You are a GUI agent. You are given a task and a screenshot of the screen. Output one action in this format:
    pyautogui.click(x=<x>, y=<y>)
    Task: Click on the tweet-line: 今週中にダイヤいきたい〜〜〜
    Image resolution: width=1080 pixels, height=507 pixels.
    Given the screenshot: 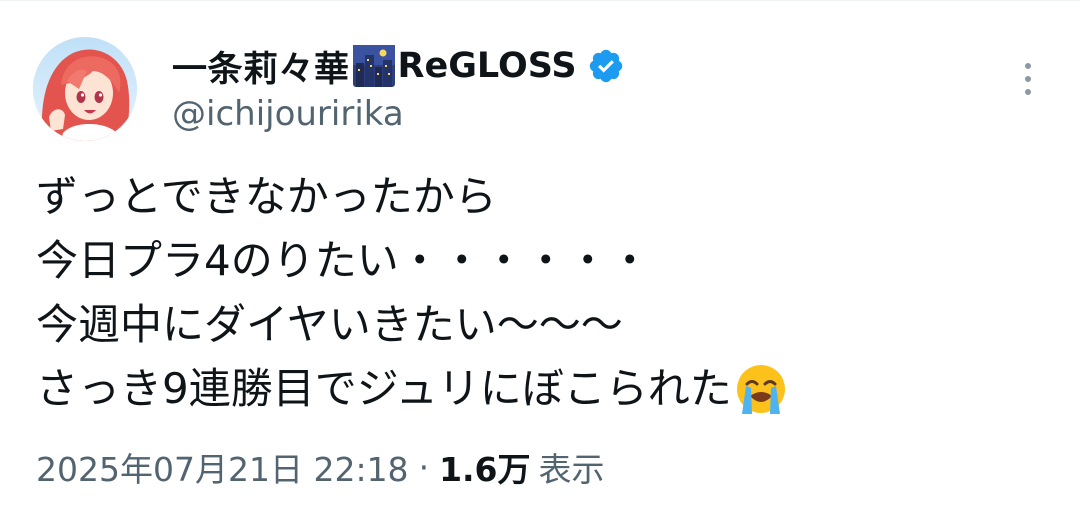 What is the action you would take?
    pyautogui.click(x=541, y=325)
    